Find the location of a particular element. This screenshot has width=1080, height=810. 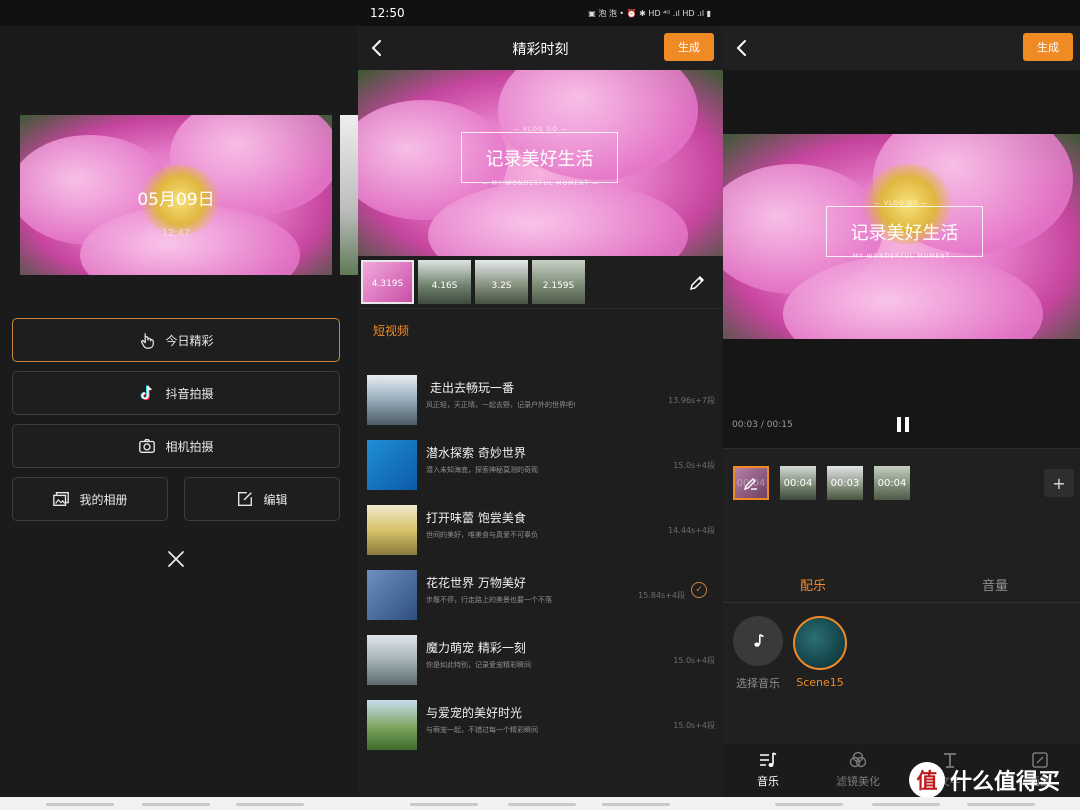

template-meta: 14.44s+4段 is located at coordinates (691, 530).